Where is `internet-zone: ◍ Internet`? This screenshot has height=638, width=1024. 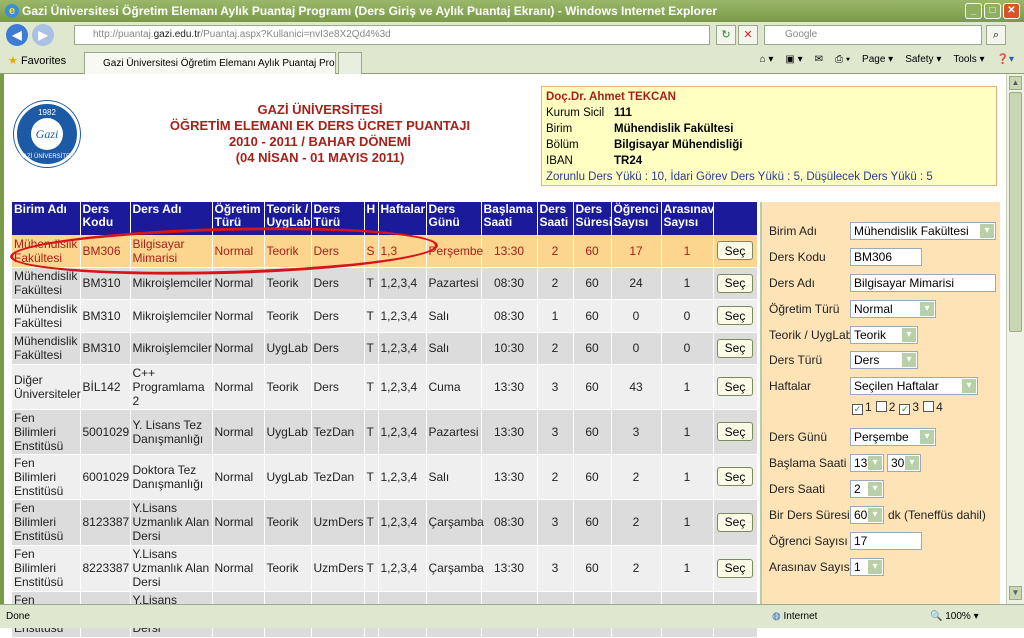
internet-zone: ◍ Internet is located at coordinates (795, 616).